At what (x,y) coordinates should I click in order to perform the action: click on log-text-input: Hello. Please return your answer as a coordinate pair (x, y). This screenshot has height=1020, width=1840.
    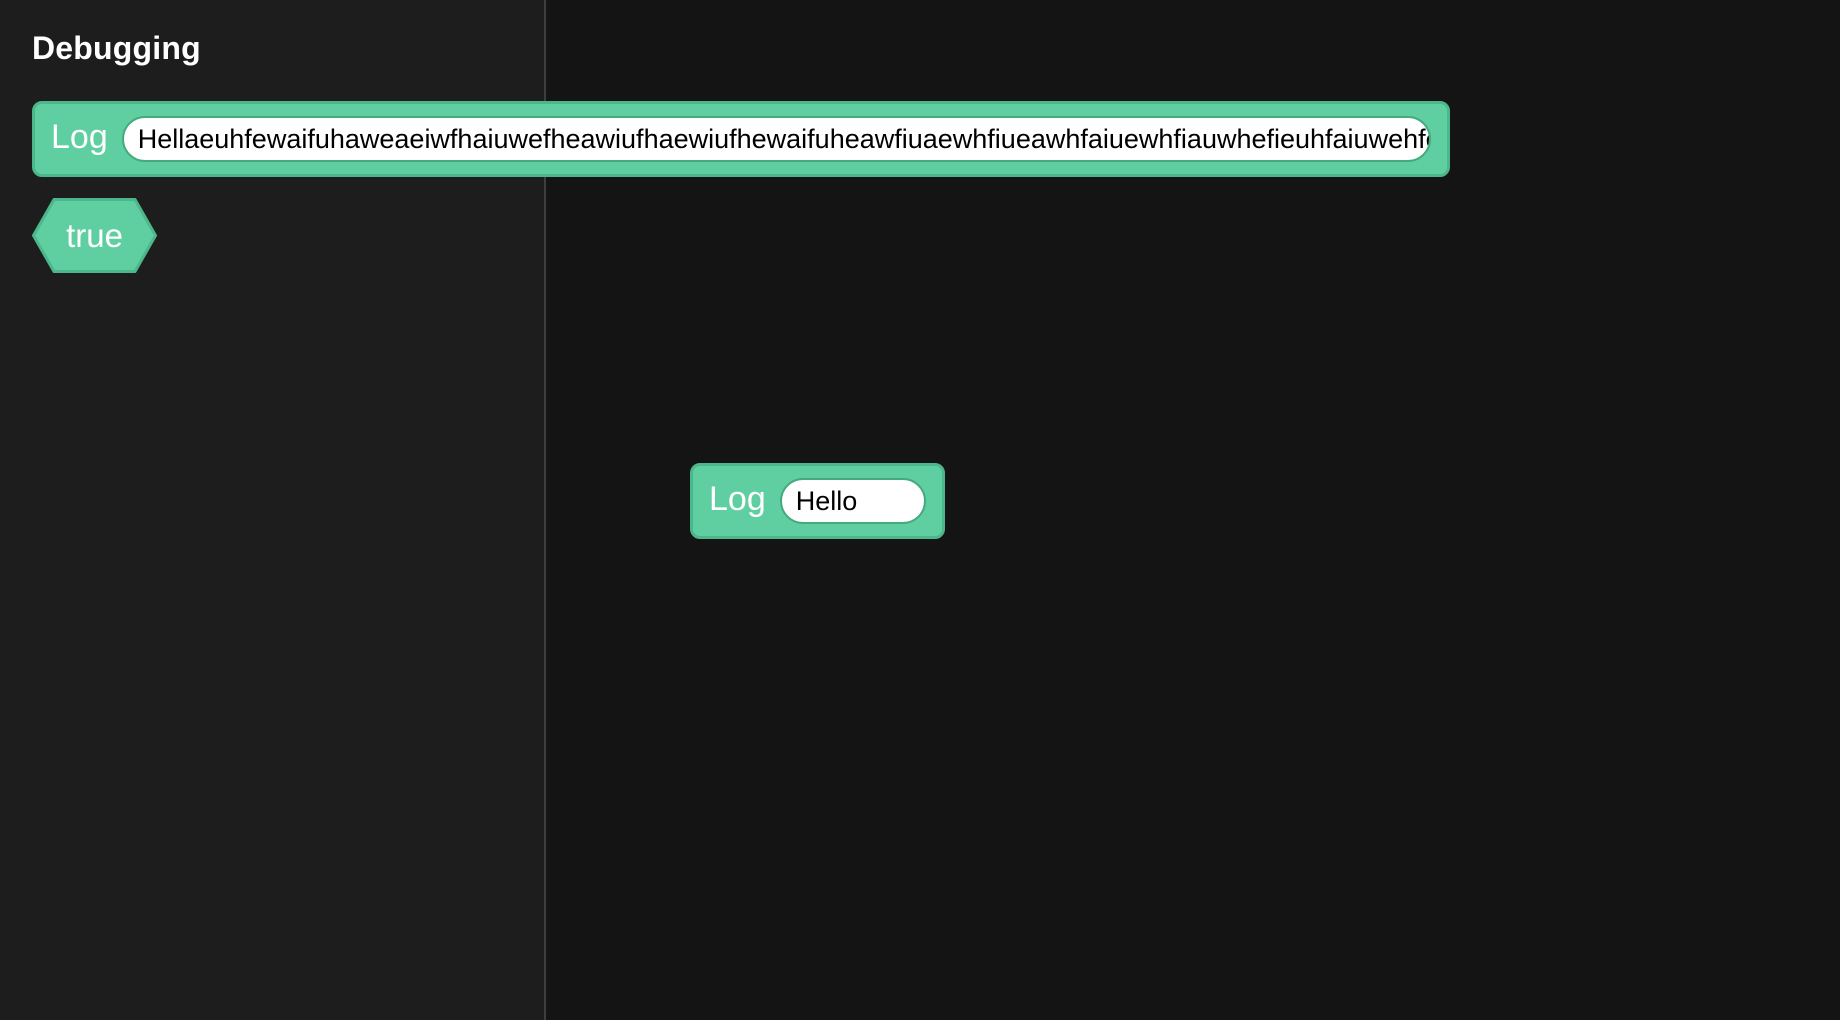
    Looking at the image, I should click on (852, 501).